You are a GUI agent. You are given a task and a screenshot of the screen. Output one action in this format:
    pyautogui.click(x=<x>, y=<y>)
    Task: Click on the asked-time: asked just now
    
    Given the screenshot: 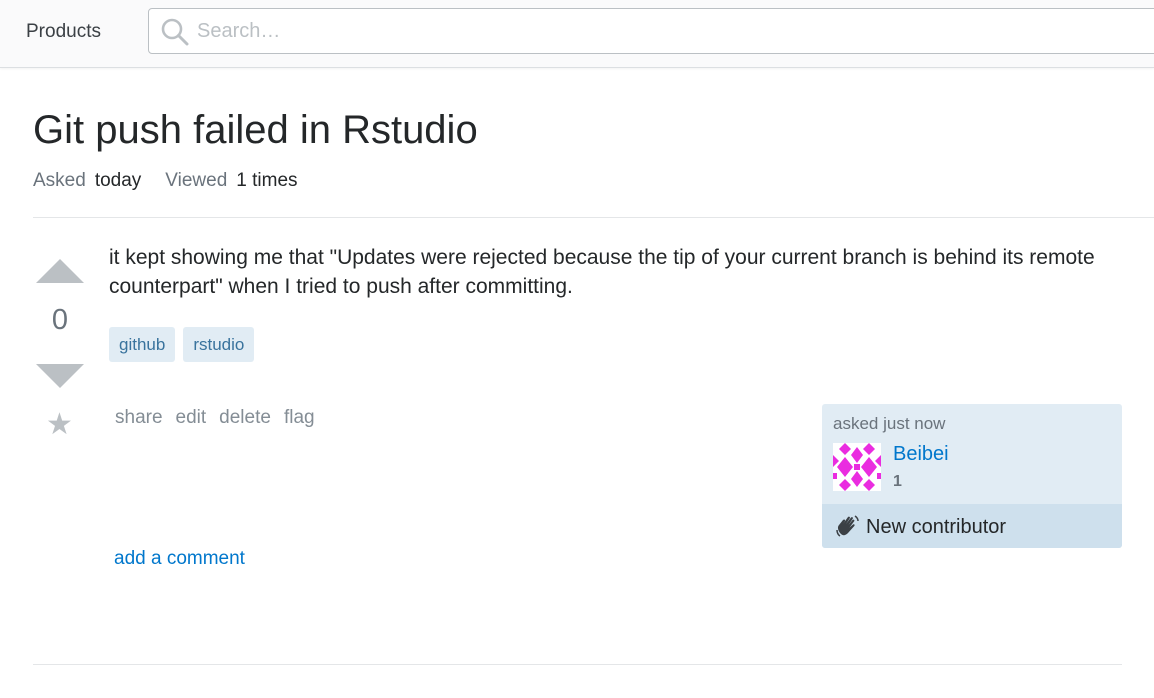 What is the action you would take?
    pyautogui.click(x=889, y=423)
    